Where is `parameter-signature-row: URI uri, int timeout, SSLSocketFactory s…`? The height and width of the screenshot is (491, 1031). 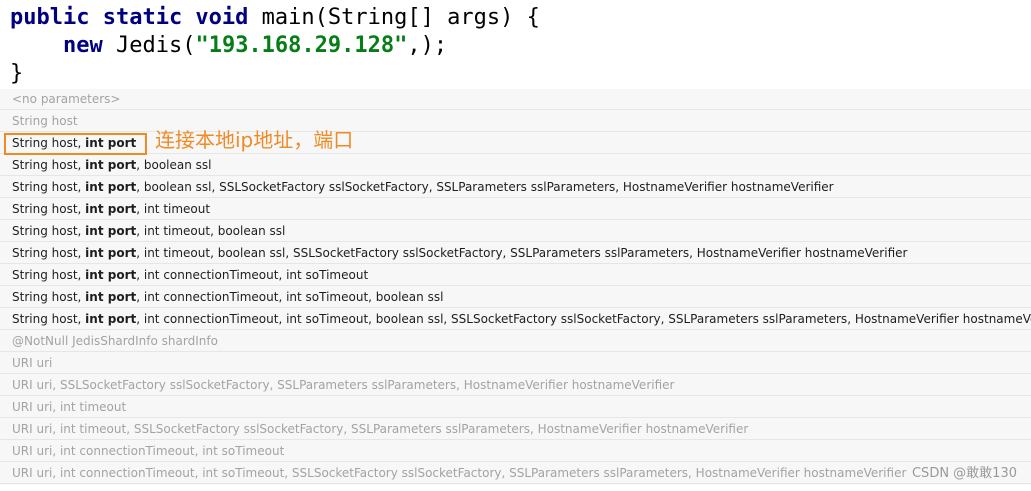
parameter-signature-row: URI uri, int timeout, SSLSocketFactory s… is located at coordinates (515, 429).